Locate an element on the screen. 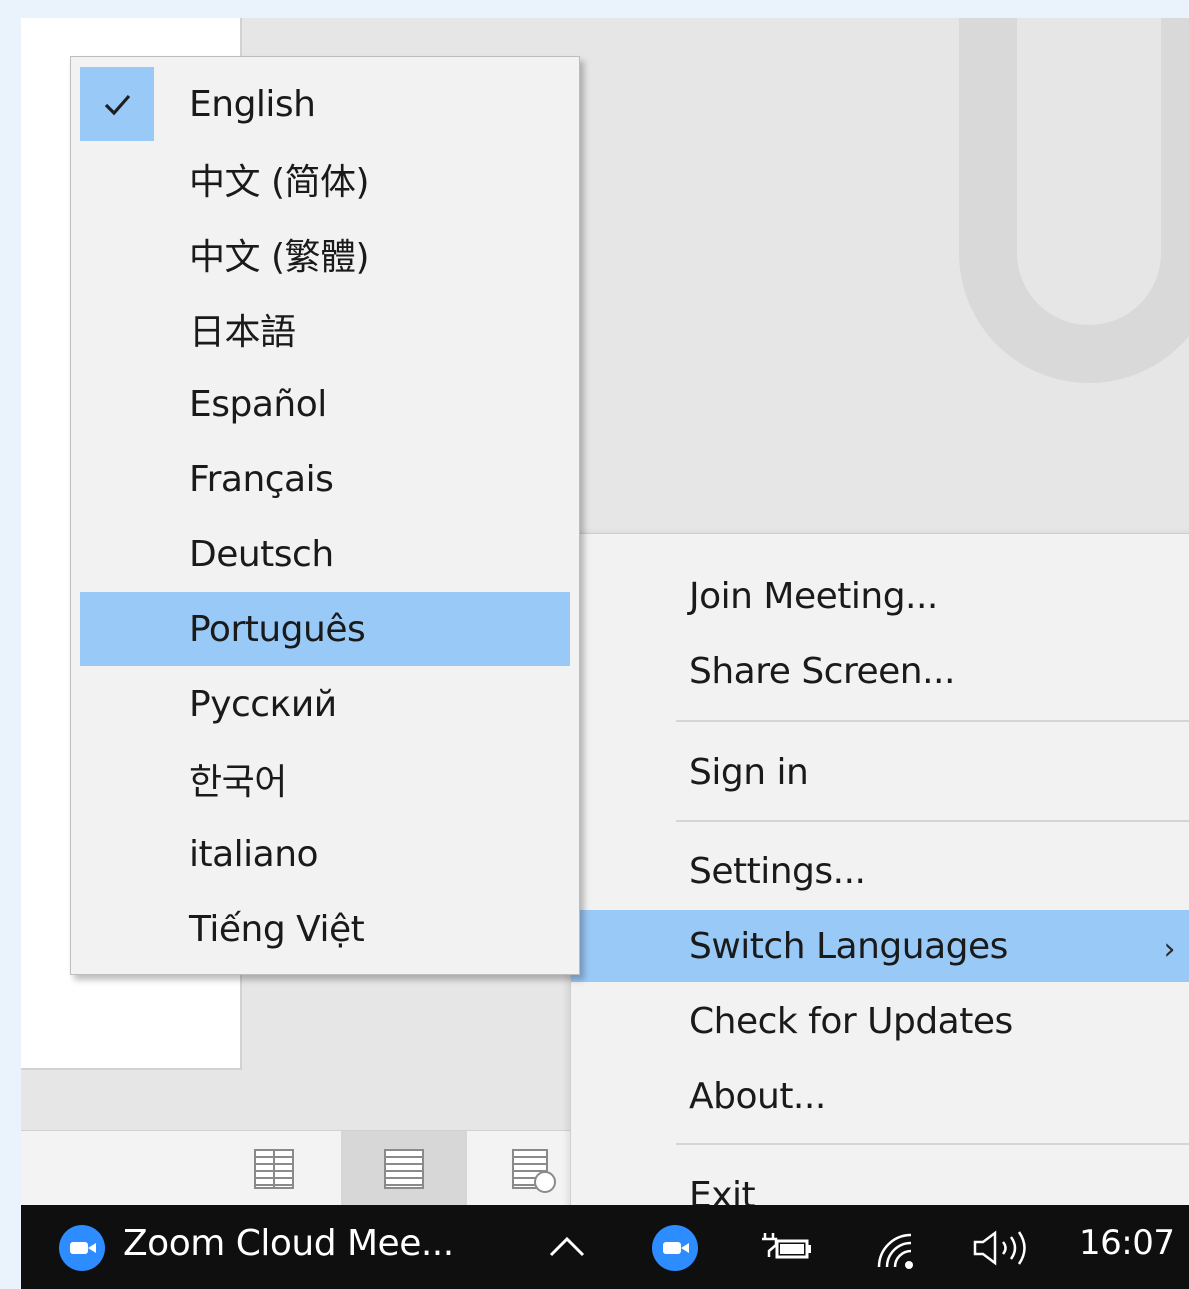 The width and height of the screenshot is (1189, 1289). volume-icon is located at coordinates (1001, 1248).